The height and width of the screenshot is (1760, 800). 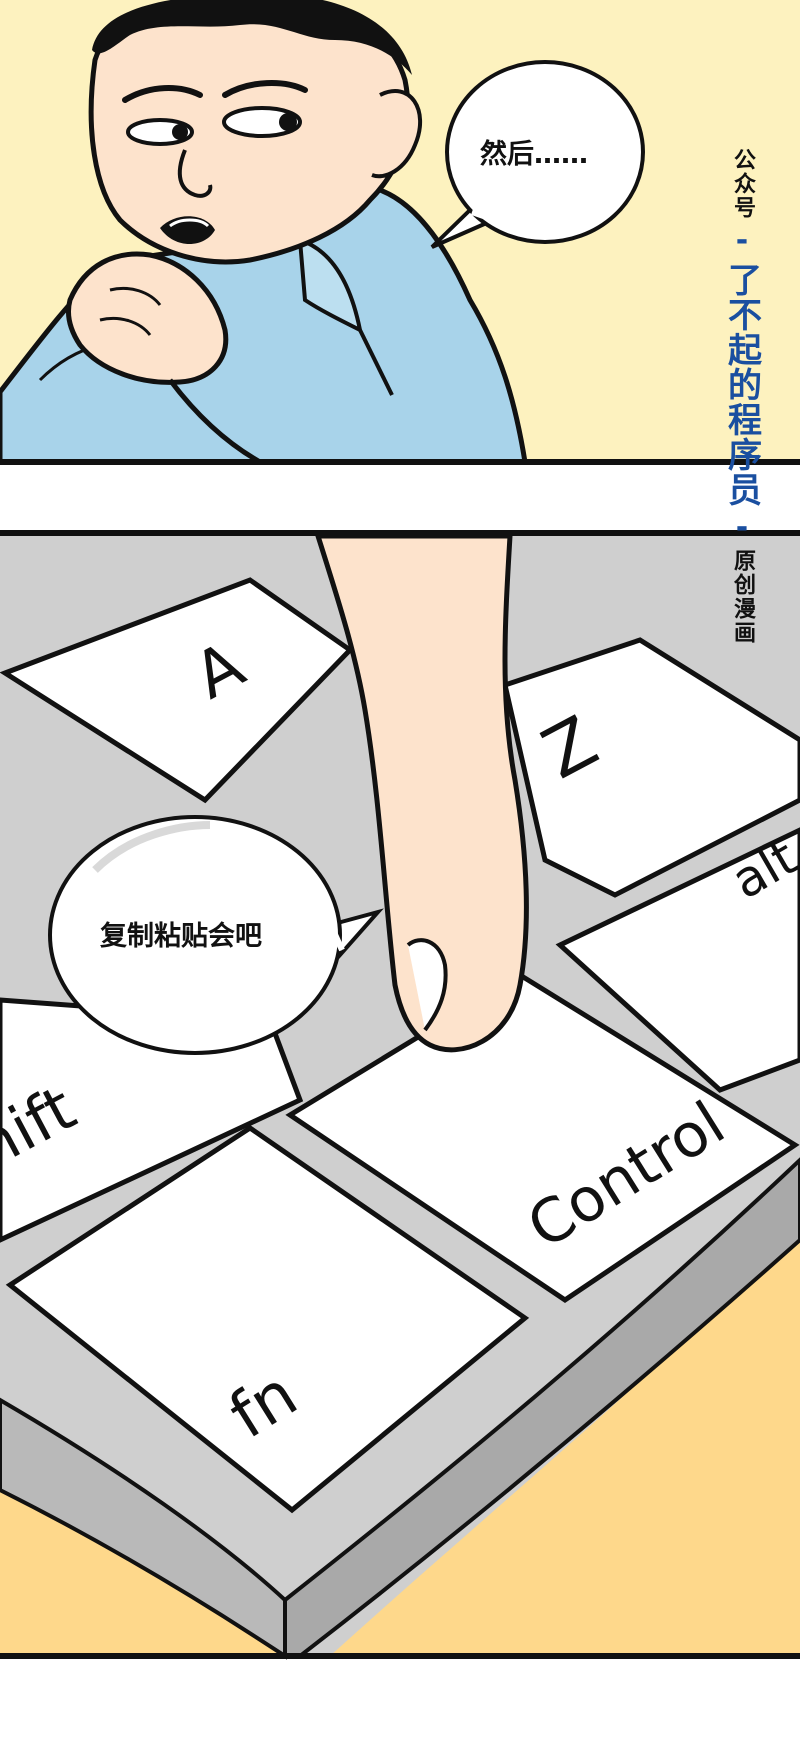 I want to click on watermark-suffix: 原创漫画, so click(x=742, y=597).